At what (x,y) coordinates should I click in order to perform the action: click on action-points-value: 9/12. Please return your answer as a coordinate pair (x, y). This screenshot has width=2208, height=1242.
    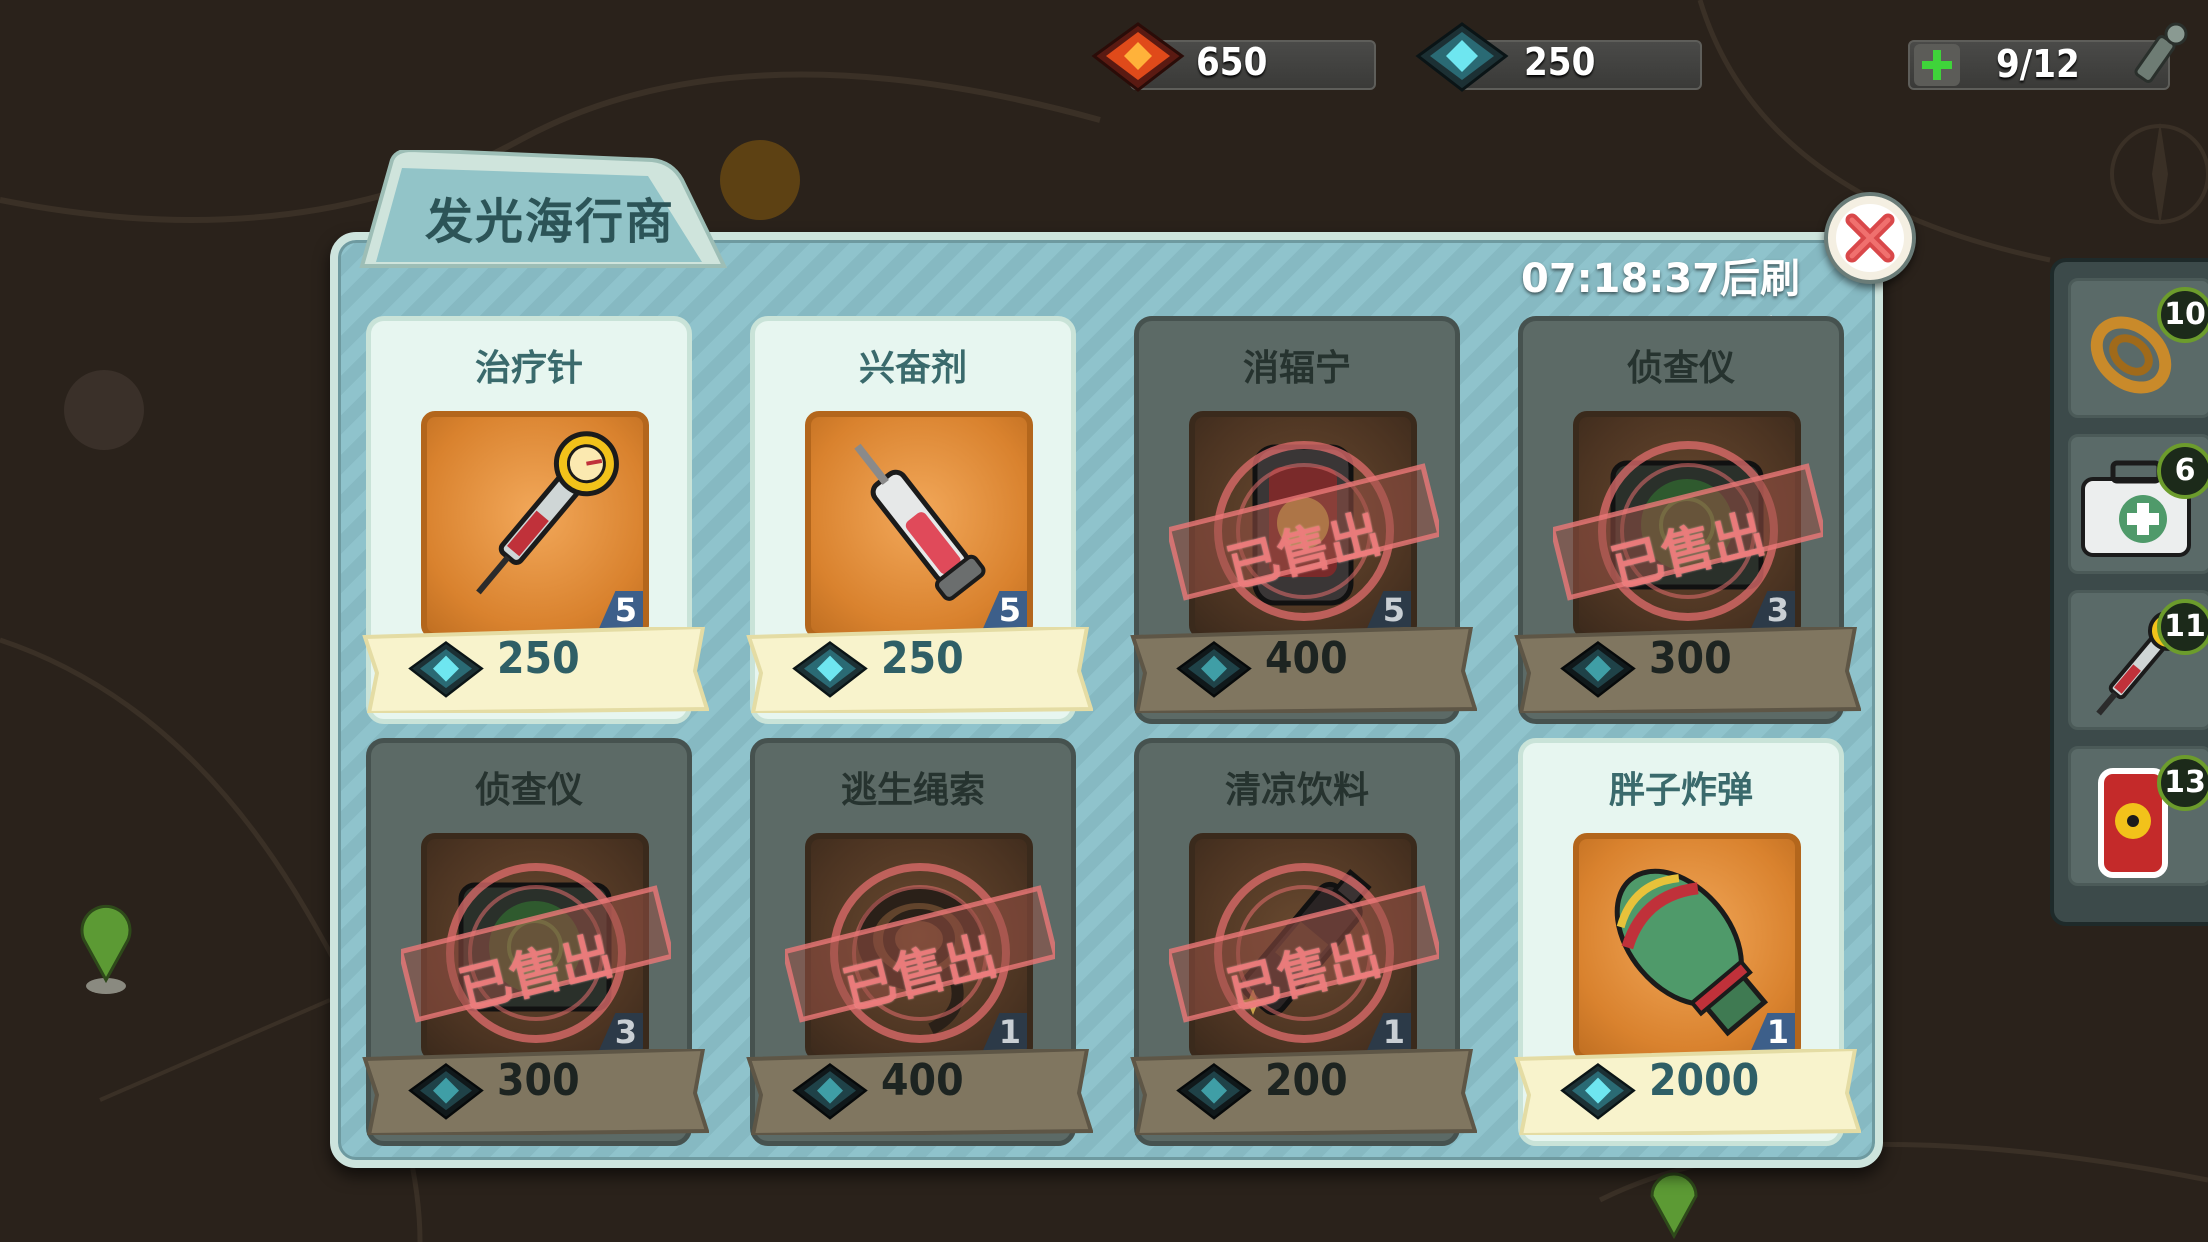
    Looking at the image, I should click on (2038, 64).